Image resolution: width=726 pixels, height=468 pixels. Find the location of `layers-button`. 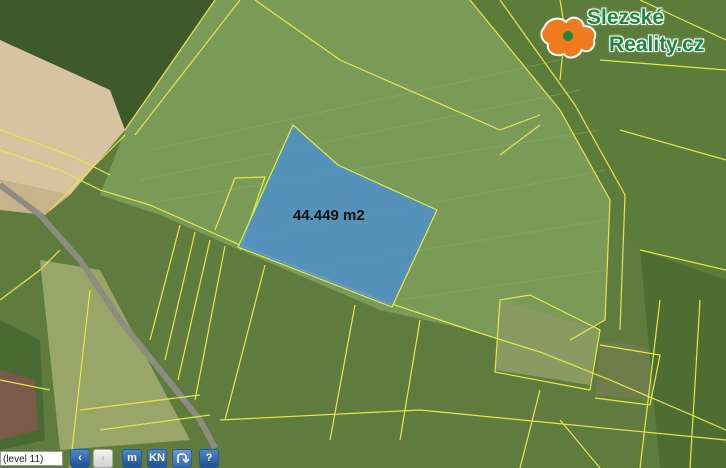

layers-button is located at coordinates (182, 458).